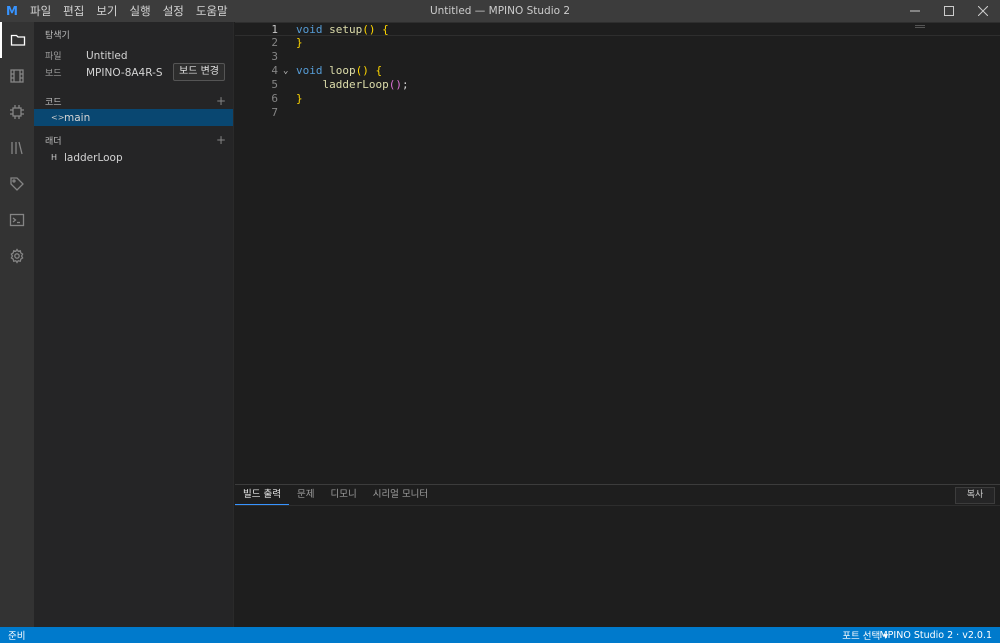 The width and height of the screenshot is (1000, 643). What do you see at coordinates (274, 56) in the screenshot?
I see `line-number: 3` at bounding box center [274, 56].